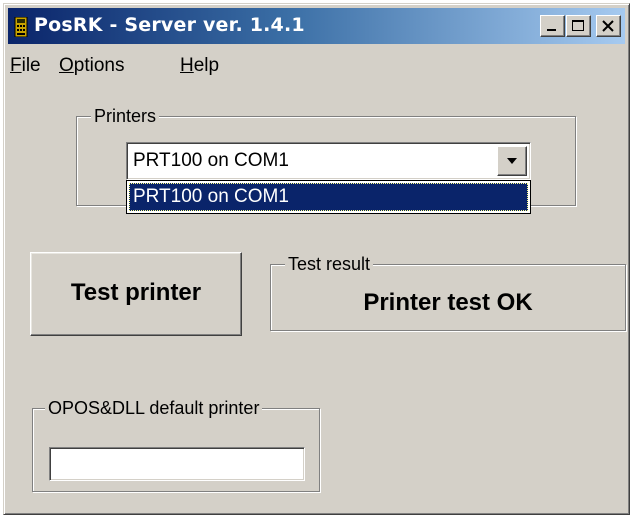 This screenshot has height=518, width=633. Describe the element at coordinates (316, 26) in the screenshot. I see `title-bar: PosRK - Server ver. 1.4.1` at that location.